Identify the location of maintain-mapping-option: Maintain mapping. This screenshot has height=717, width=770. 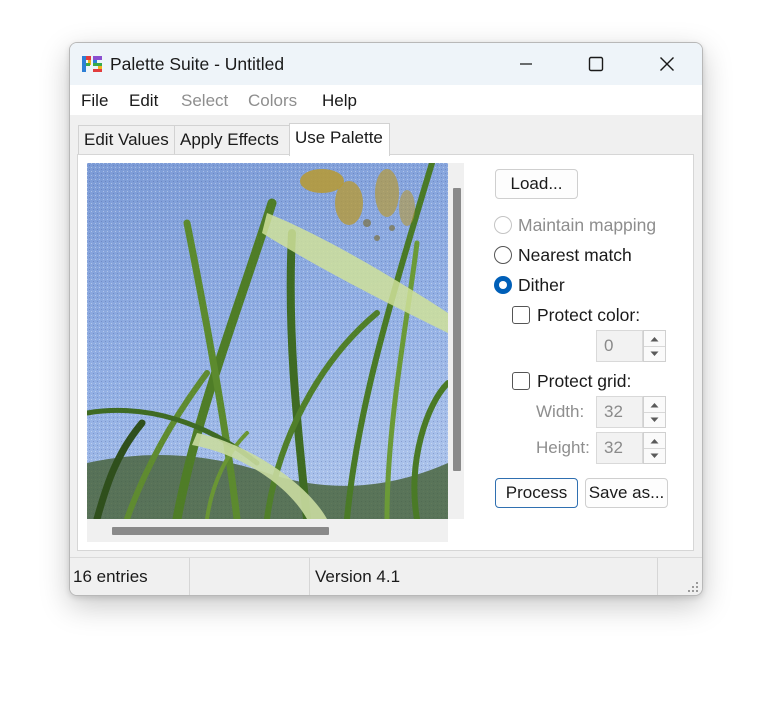
(575, 225).